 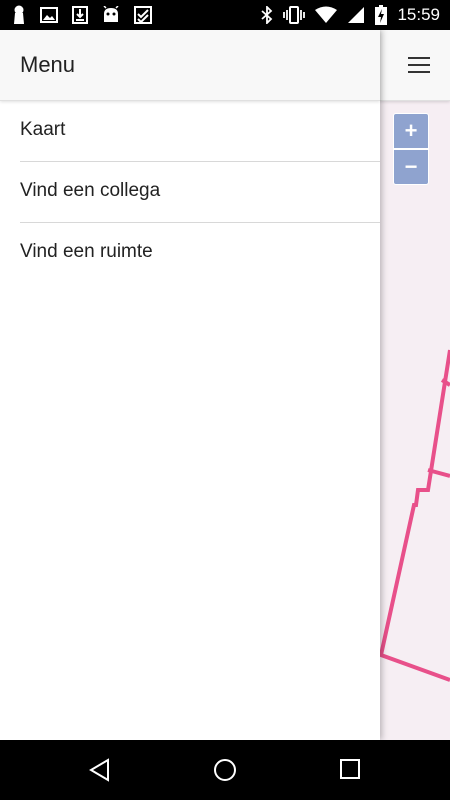 What do you see at coordinates (111, 14) in the screenshot?
I see `android-icon` at bounding box center [111, 14].